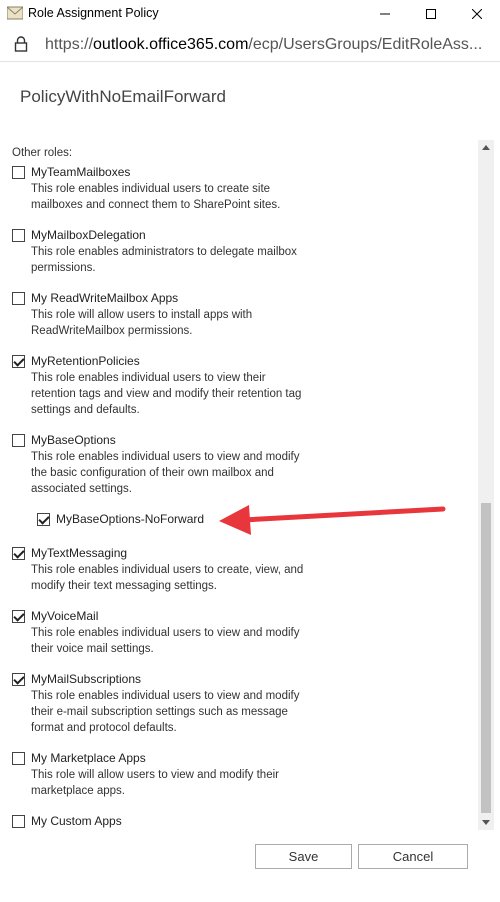  I want to click on role-name: My Marketplace Apps, so click(88, 758).